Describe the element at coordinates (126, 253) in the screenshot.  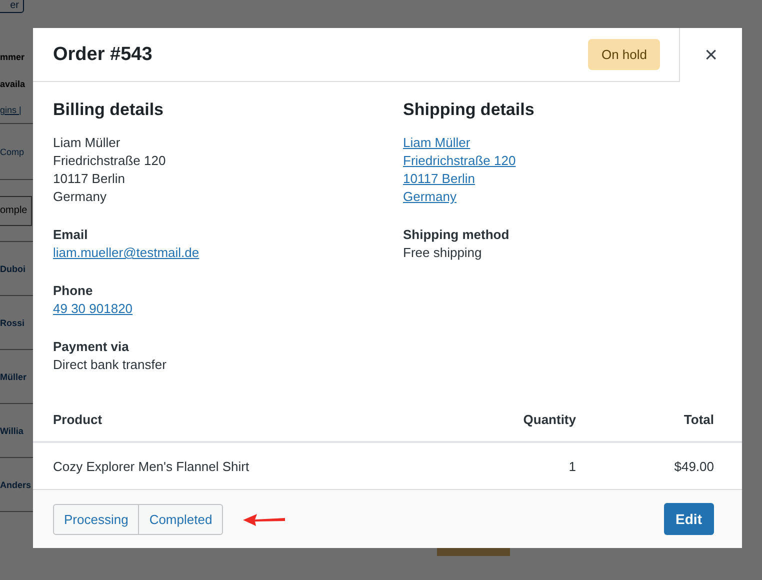
I see `field-link: liam.mueller@testmail.de` at that location.